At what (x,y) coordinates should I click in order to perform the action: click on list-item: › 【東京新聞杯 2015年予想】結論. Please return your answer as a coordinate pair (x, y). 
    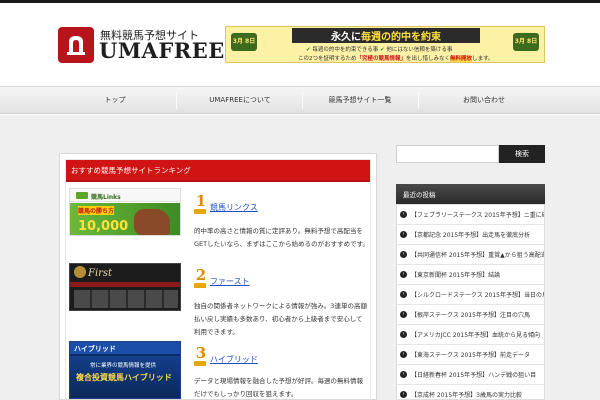
    Looking at the image, I should click on (470, 275).